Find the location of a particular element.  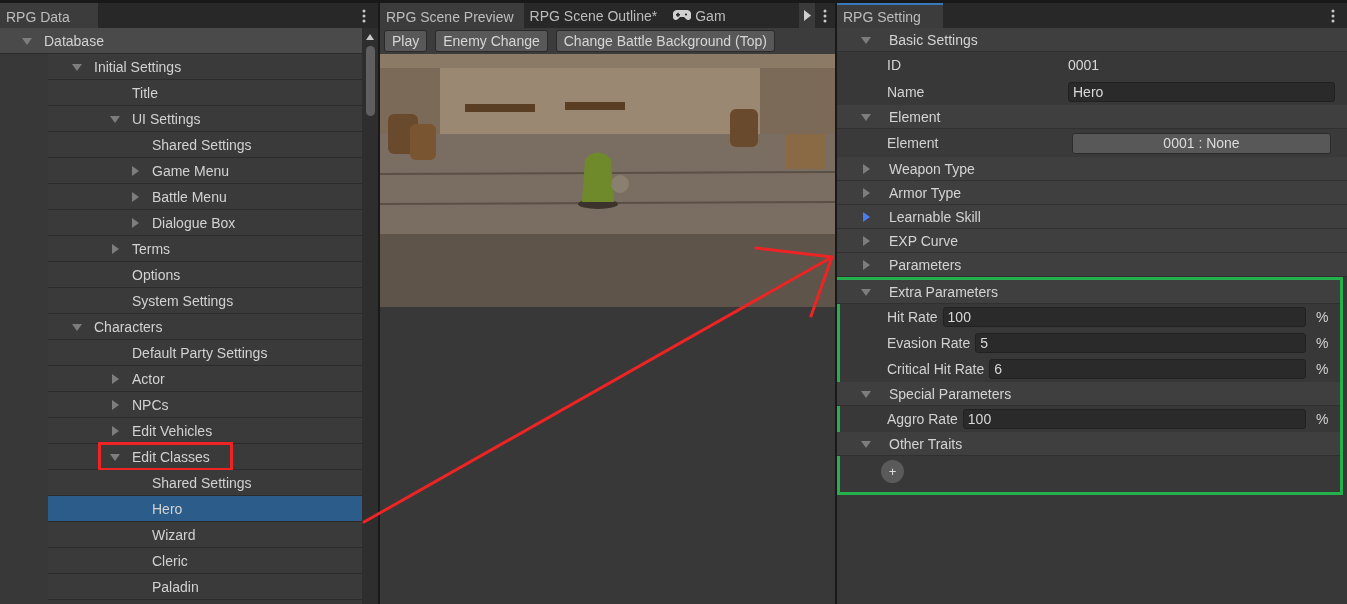

section-header: Extra Parameters is located at coordinates (1088, 292).